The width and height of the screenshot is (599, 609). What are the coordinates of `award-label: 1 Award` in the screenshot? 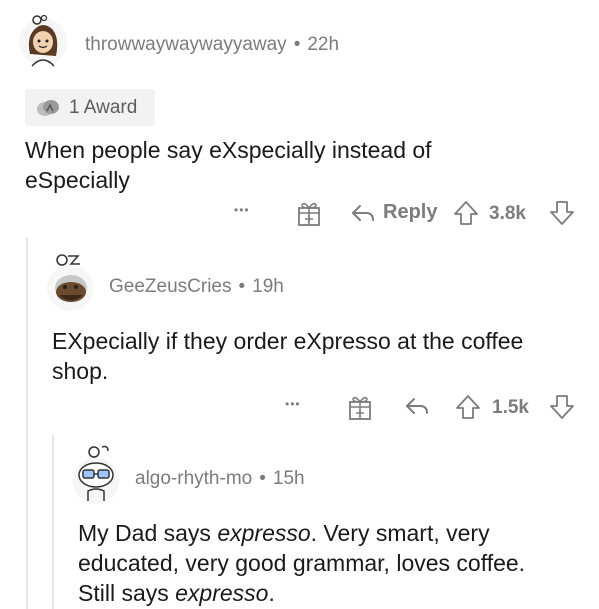 It's located at (103, 107).